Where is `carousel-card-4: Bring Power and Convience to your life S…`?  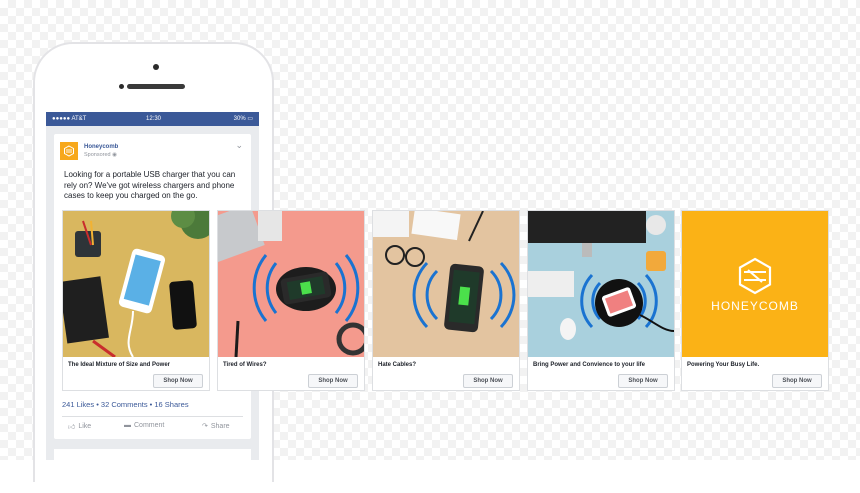
carousel-card-4: Bring Power and Convience to your life S… is located at coordinates (601, 300).